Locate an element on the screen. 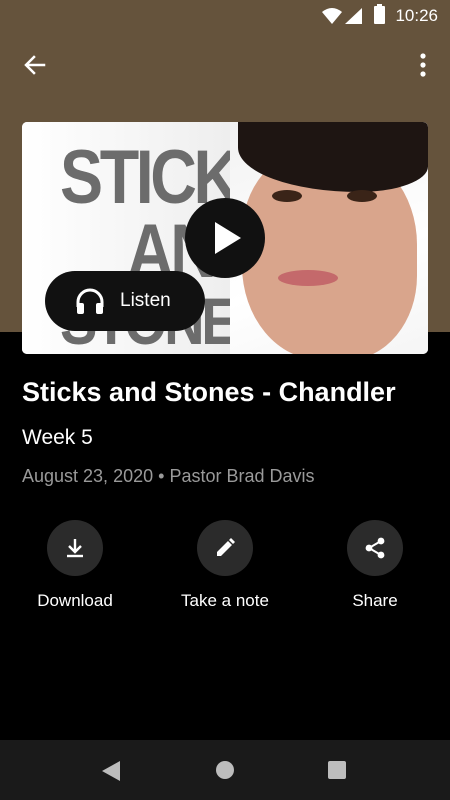  nav-recents-icon is located at coordinates (337, 770).